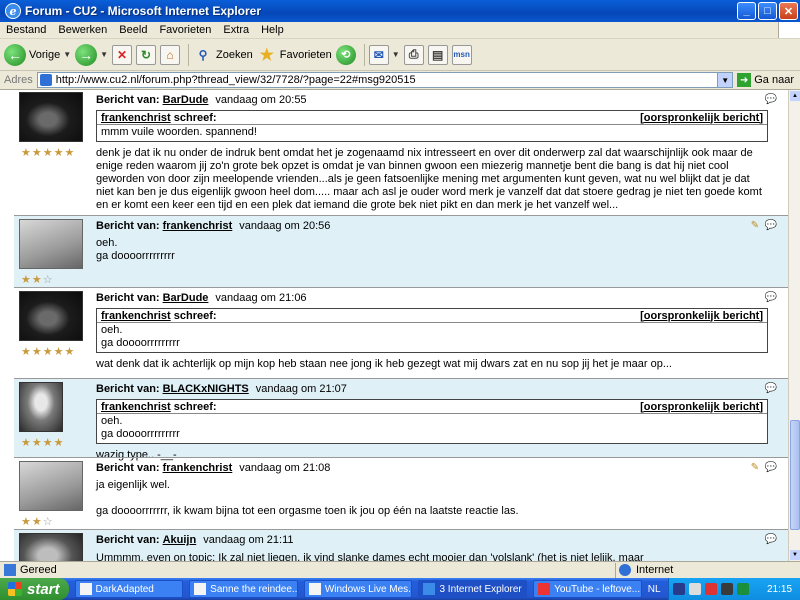 The width and height of the screenshot is (800, 600). I want to click on language-indicator: NL, so click(658, 589).